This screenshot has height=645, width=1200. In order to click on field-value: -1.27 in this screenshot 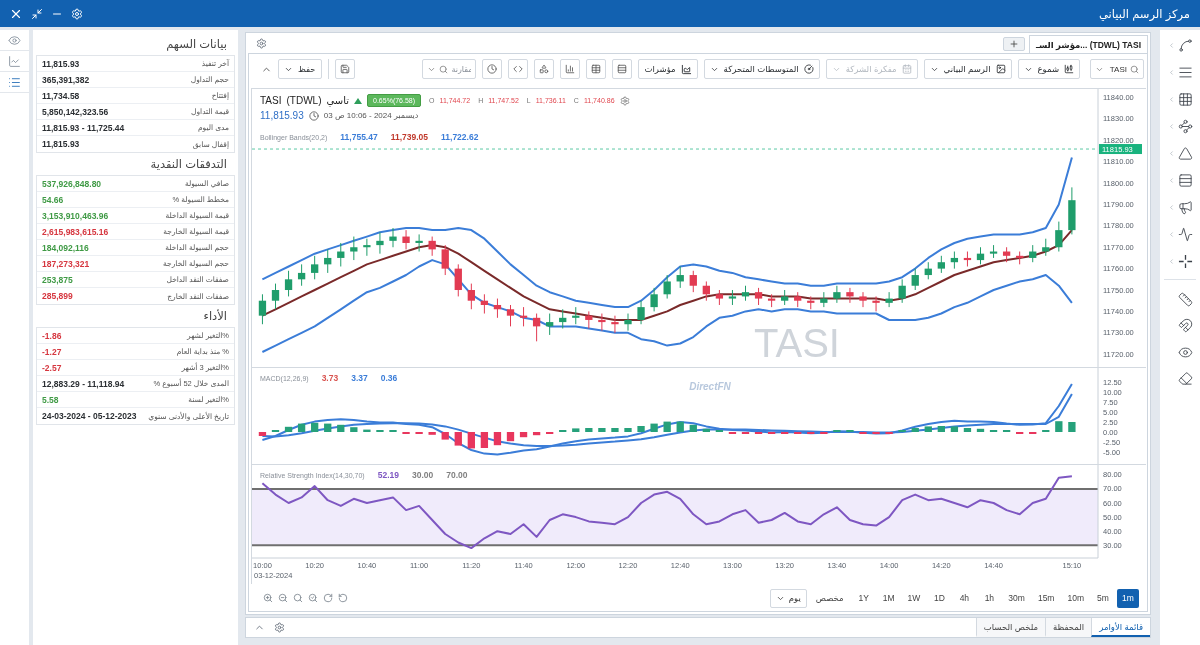, I will do `click(52, 351)`.